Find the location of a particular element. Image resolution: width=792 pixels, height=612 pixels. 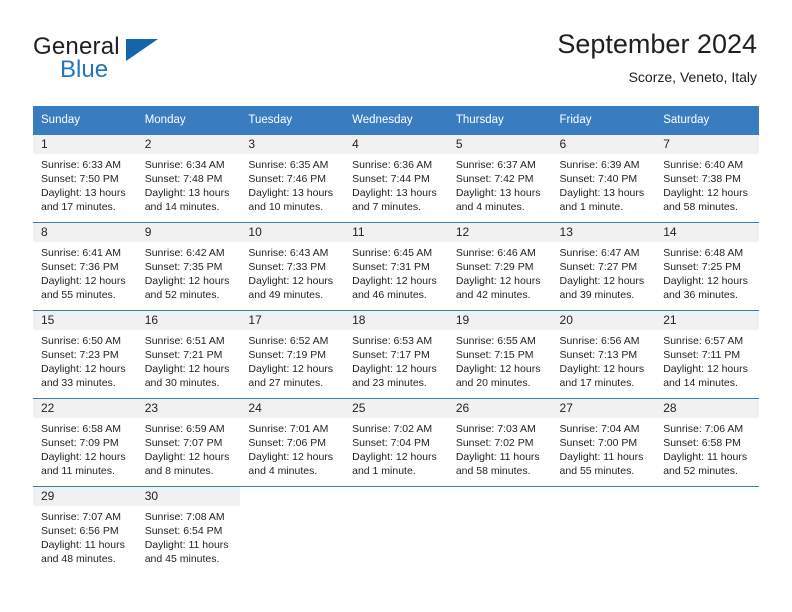

sunrise-text: Sunrise: 6:59 AM is located at coordinates (184, 429).